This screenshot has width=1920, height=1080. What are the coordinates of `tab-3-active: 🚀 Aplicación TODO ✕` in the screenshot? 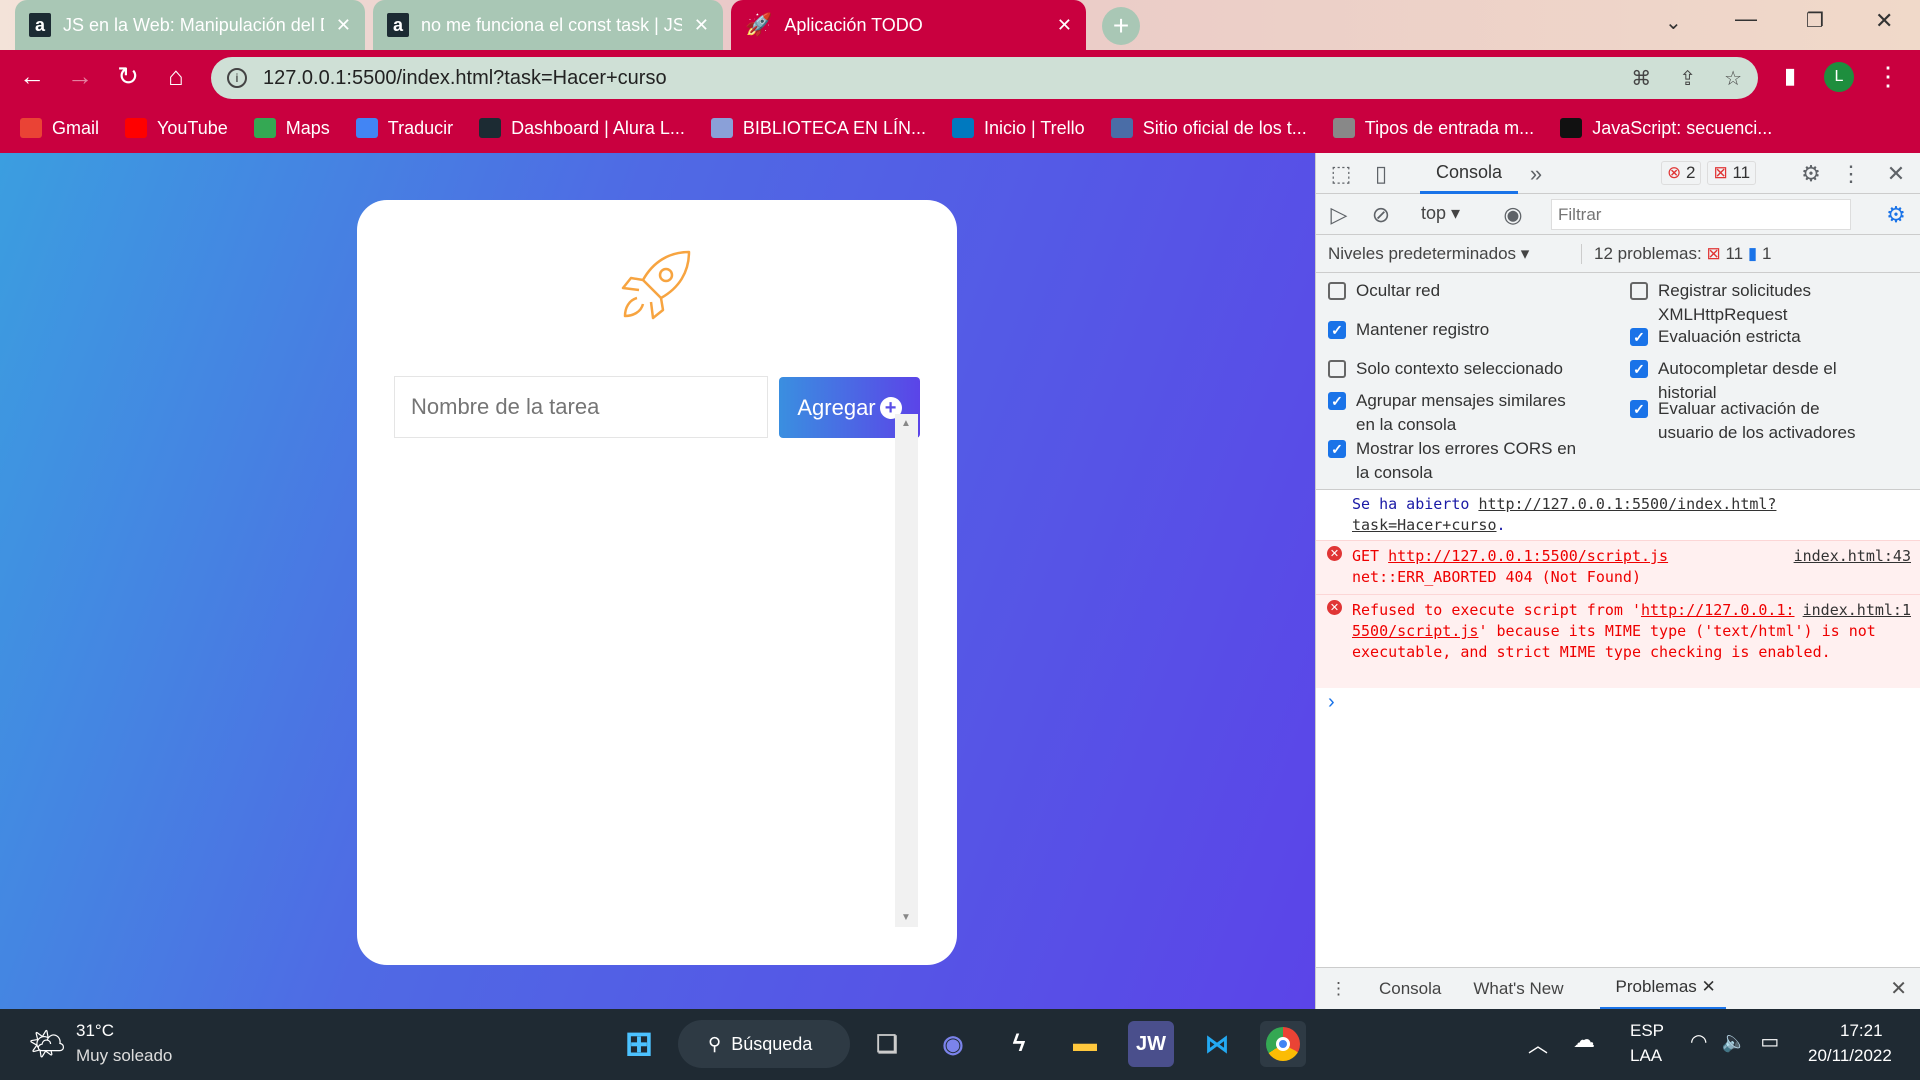 It's located at (908, 25).